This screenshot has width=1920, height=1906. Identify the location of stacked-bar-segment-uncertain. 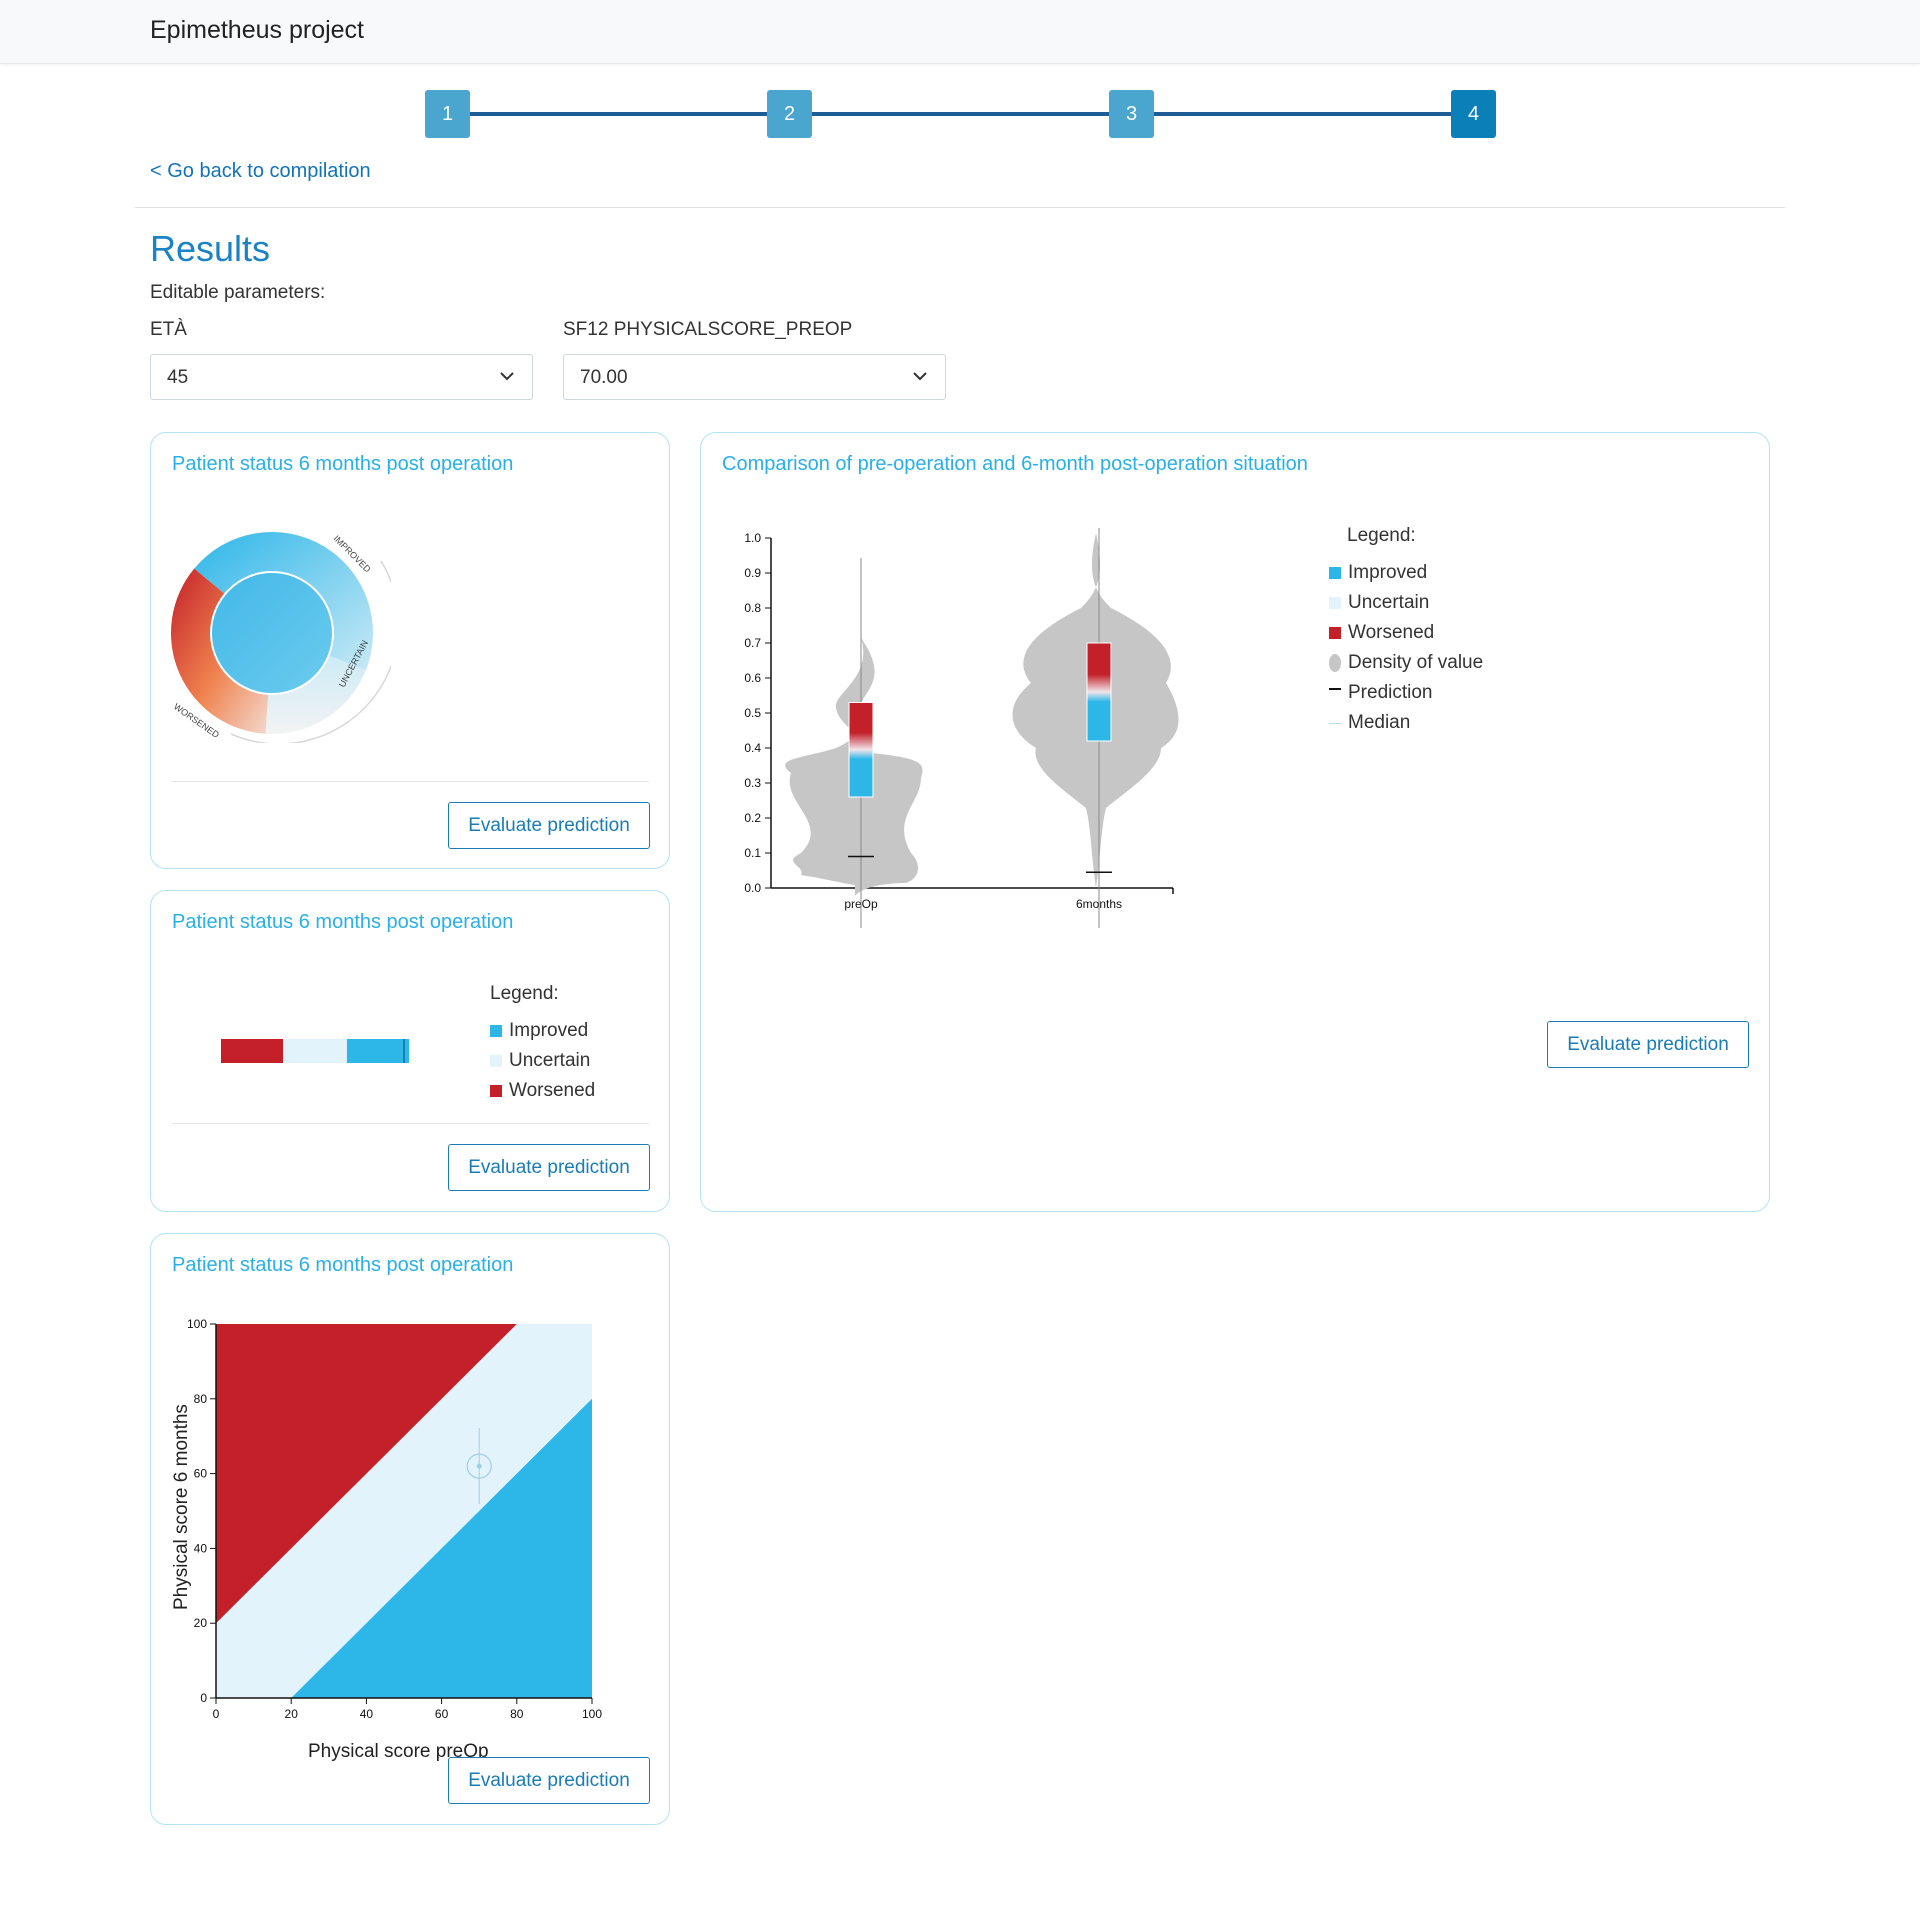
(315, 1051).